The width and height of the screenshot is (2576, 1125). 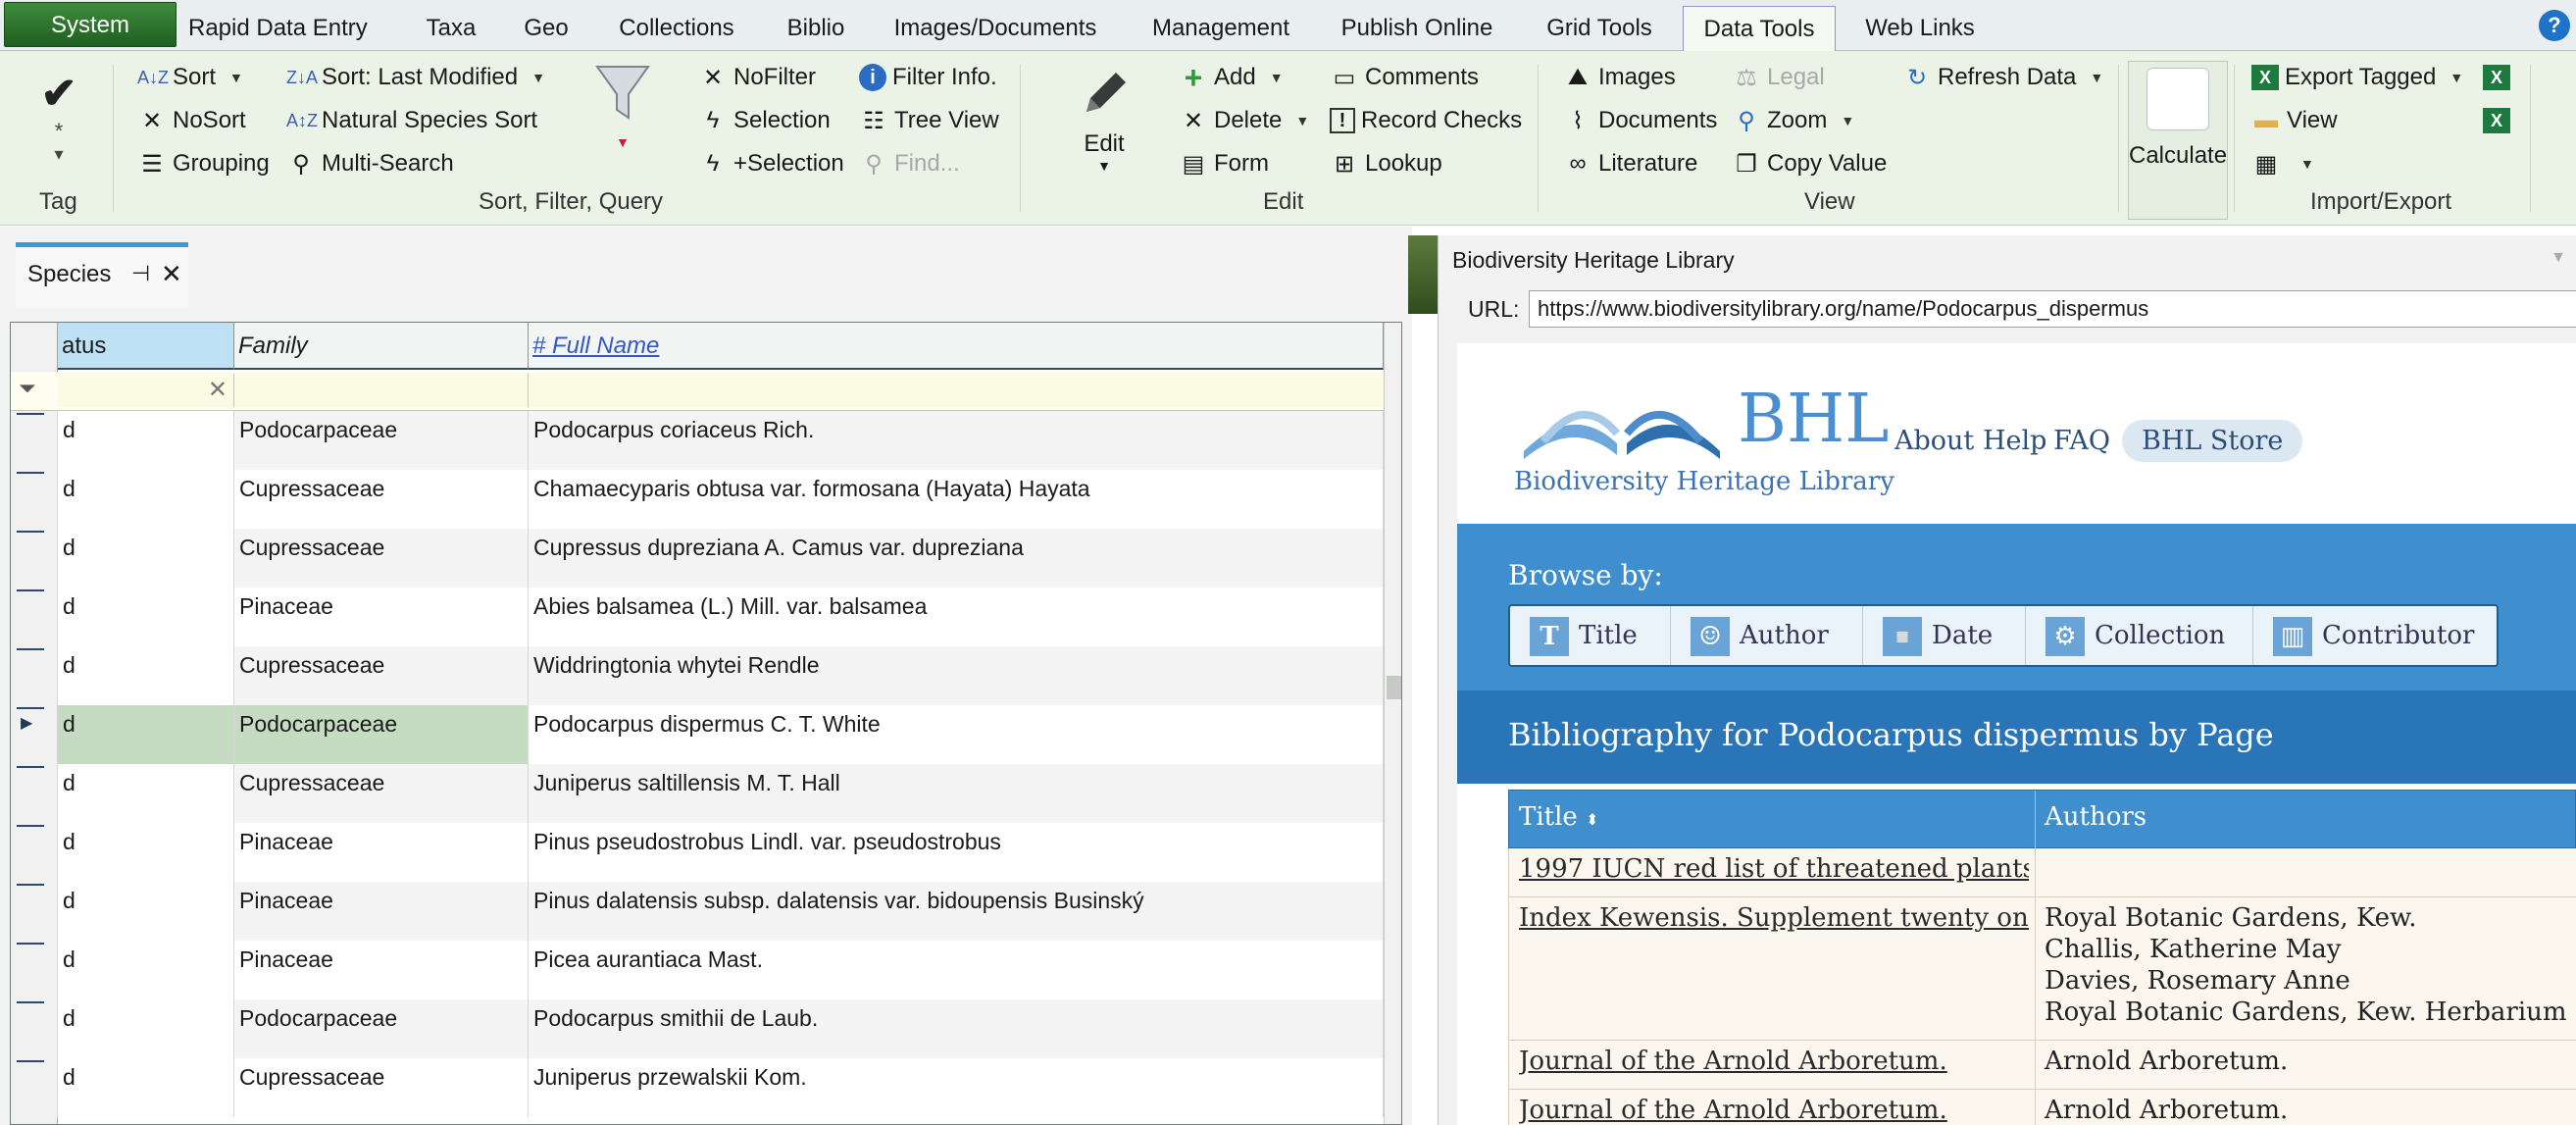 I want to click on tab-collections: Collections, so click(x=676, y=28).